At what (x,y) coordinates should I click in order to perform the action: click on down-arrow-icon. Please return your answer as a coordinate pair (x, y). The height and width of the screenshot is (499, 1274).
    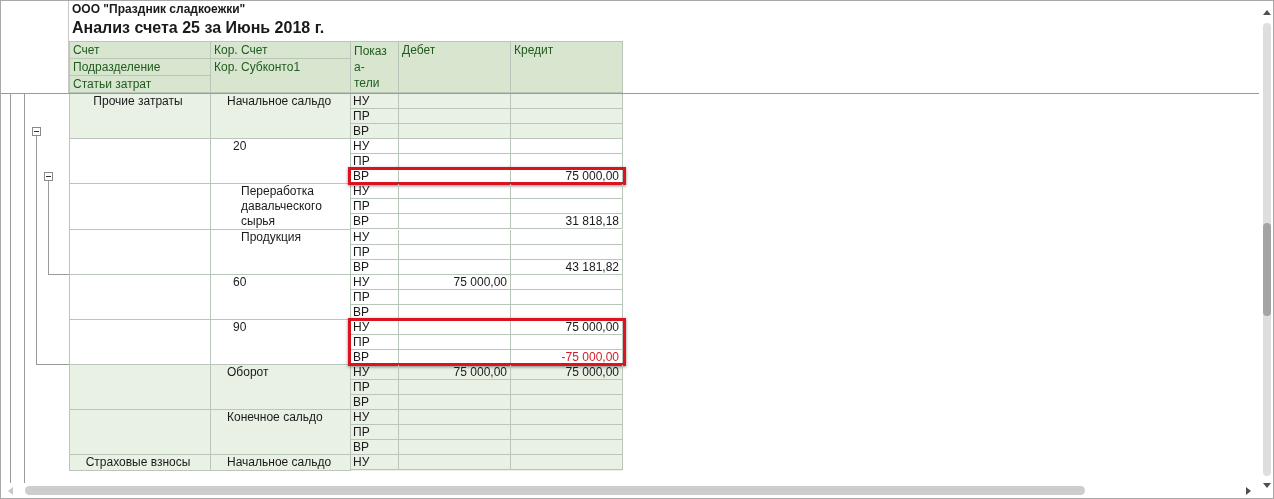
    Looking at the image, I should click on (1266, 486).